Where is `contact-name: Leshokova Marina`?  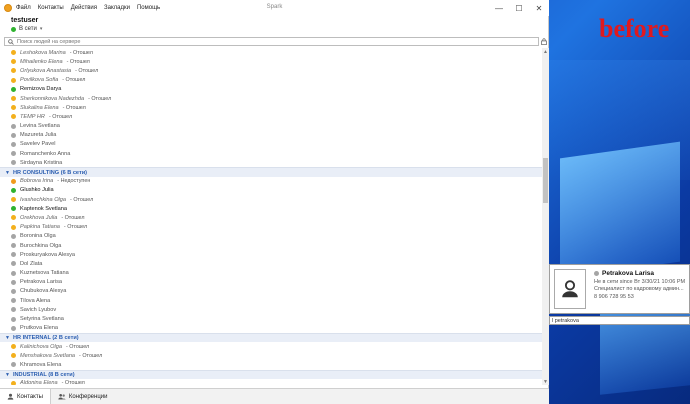
contact-name: Leshokova Marina is located at coordinates (43, 52).